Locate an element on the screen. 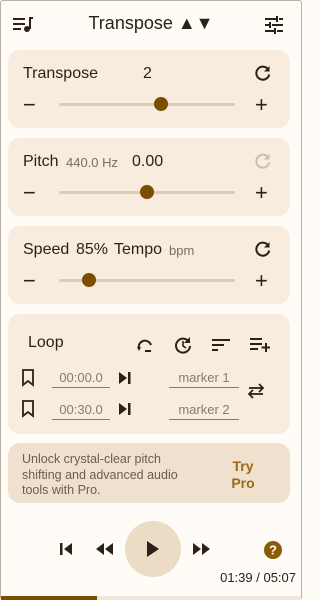 The image size is (320, 600). help-icon: ? is located at coordinates (273, 550).